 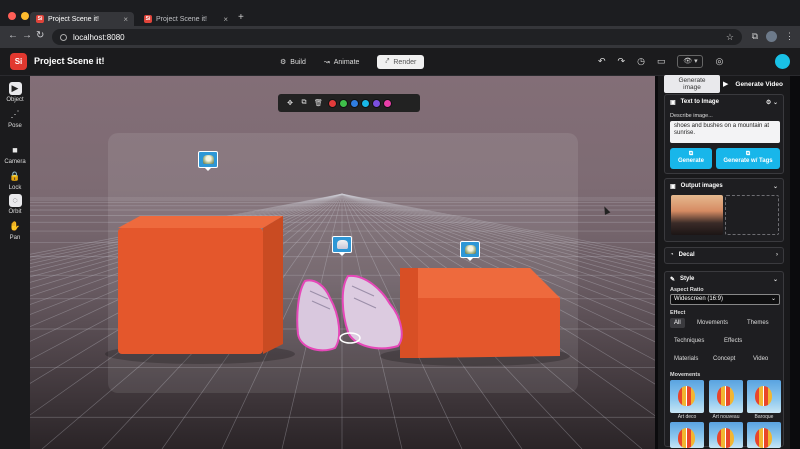 What do you see at coordinates (730, 37) in the screenshot?
I see `bookmark-star-icon: ☆` at bounding box center [730, 37].